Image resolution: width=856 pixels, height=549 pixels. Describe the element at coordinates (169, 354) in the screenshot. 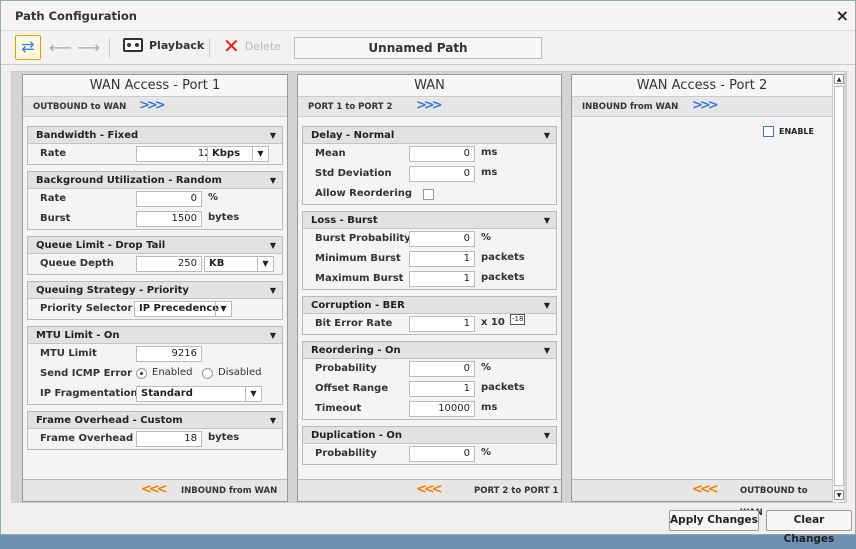

I see `mtu-input: 9216` at that location.